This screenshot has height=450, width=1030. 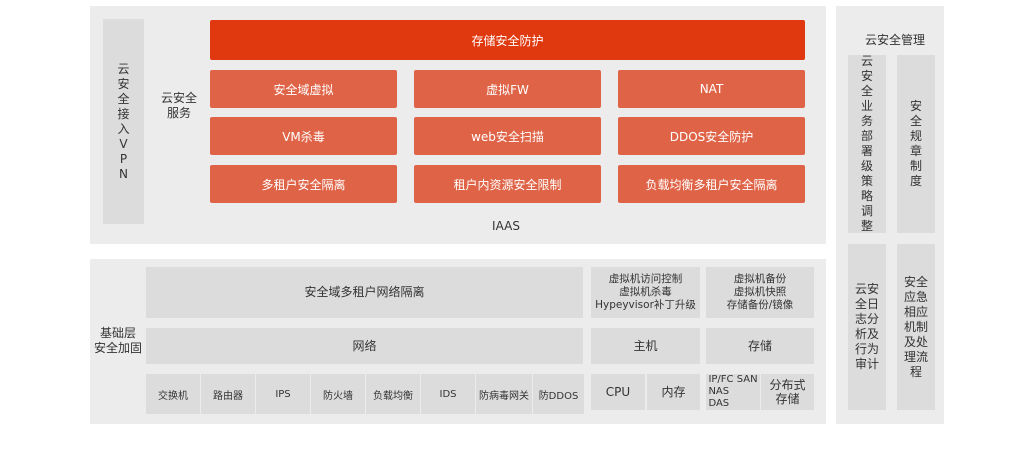 I want to click on multi-tenant-isolation-box: 多租户安全隔离, so click(x=303, y=184).